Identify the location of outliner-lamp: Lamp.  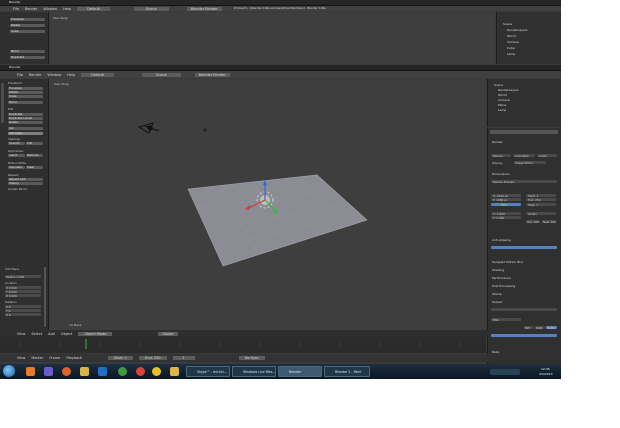
(502, 110).